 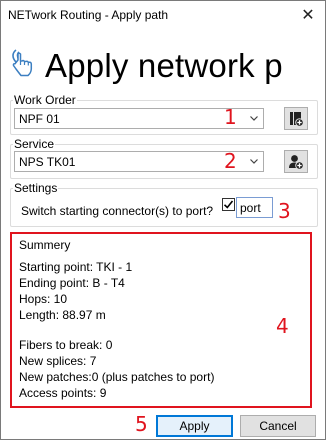 I want to click on cancel-button-label: Cancel, so click(x=278, y=426).